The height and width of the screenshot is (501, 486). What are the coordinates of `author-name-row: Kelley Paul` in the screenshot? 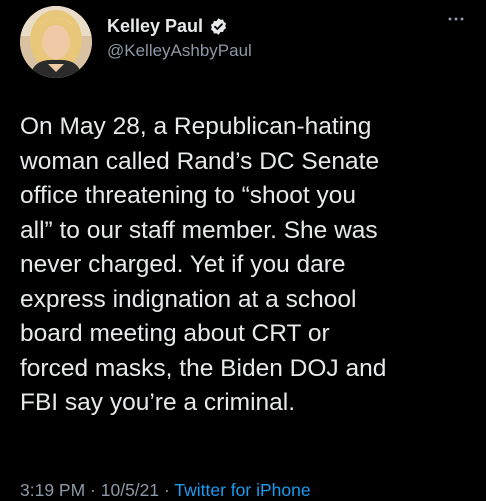 It's located at (167, 26).